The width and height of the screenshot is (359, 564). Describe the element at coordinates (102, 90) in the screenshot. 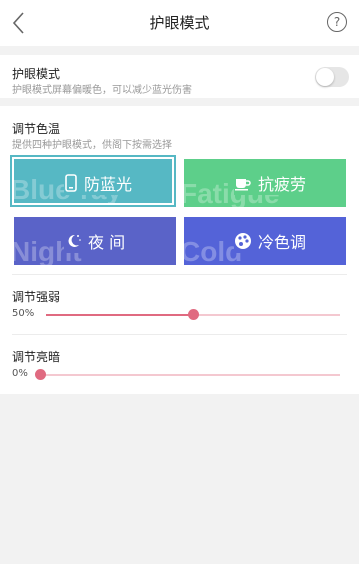

I see `eye-mode-subtitle: 护眼模式屏幕偏暖色，可以减少蓝光伤害` at that location.